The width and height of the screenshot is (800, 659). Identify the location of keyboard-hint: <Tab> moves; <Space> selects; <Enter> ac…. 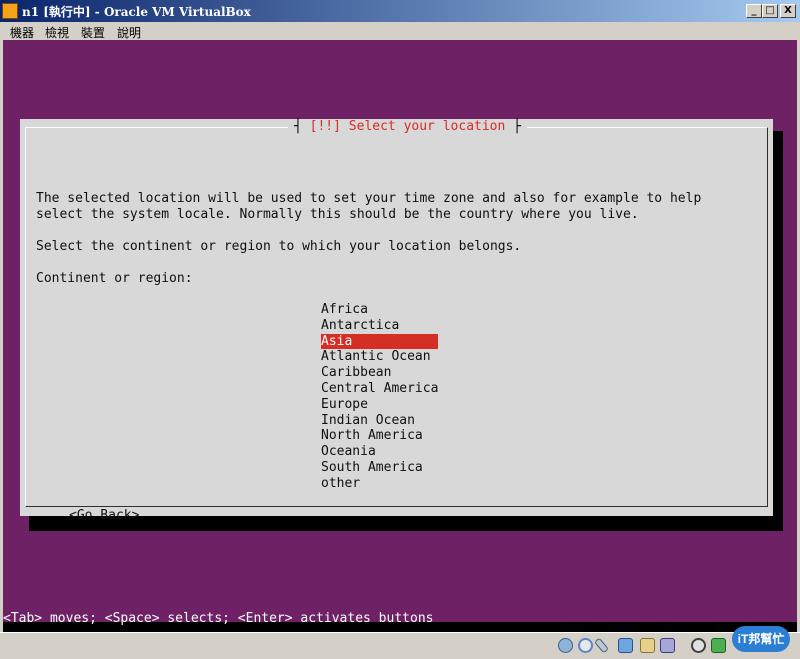
(218, 618).